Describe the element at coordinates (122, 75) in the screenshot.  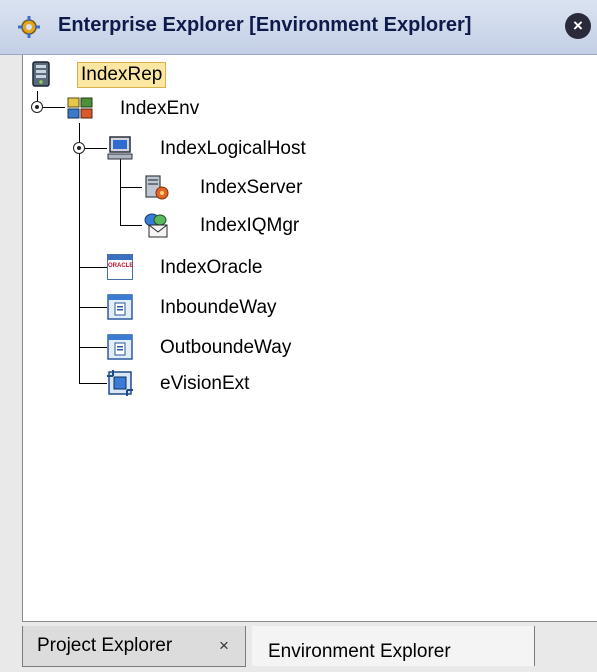
I see `tree-node-indexrep: IndexRep` at that location.